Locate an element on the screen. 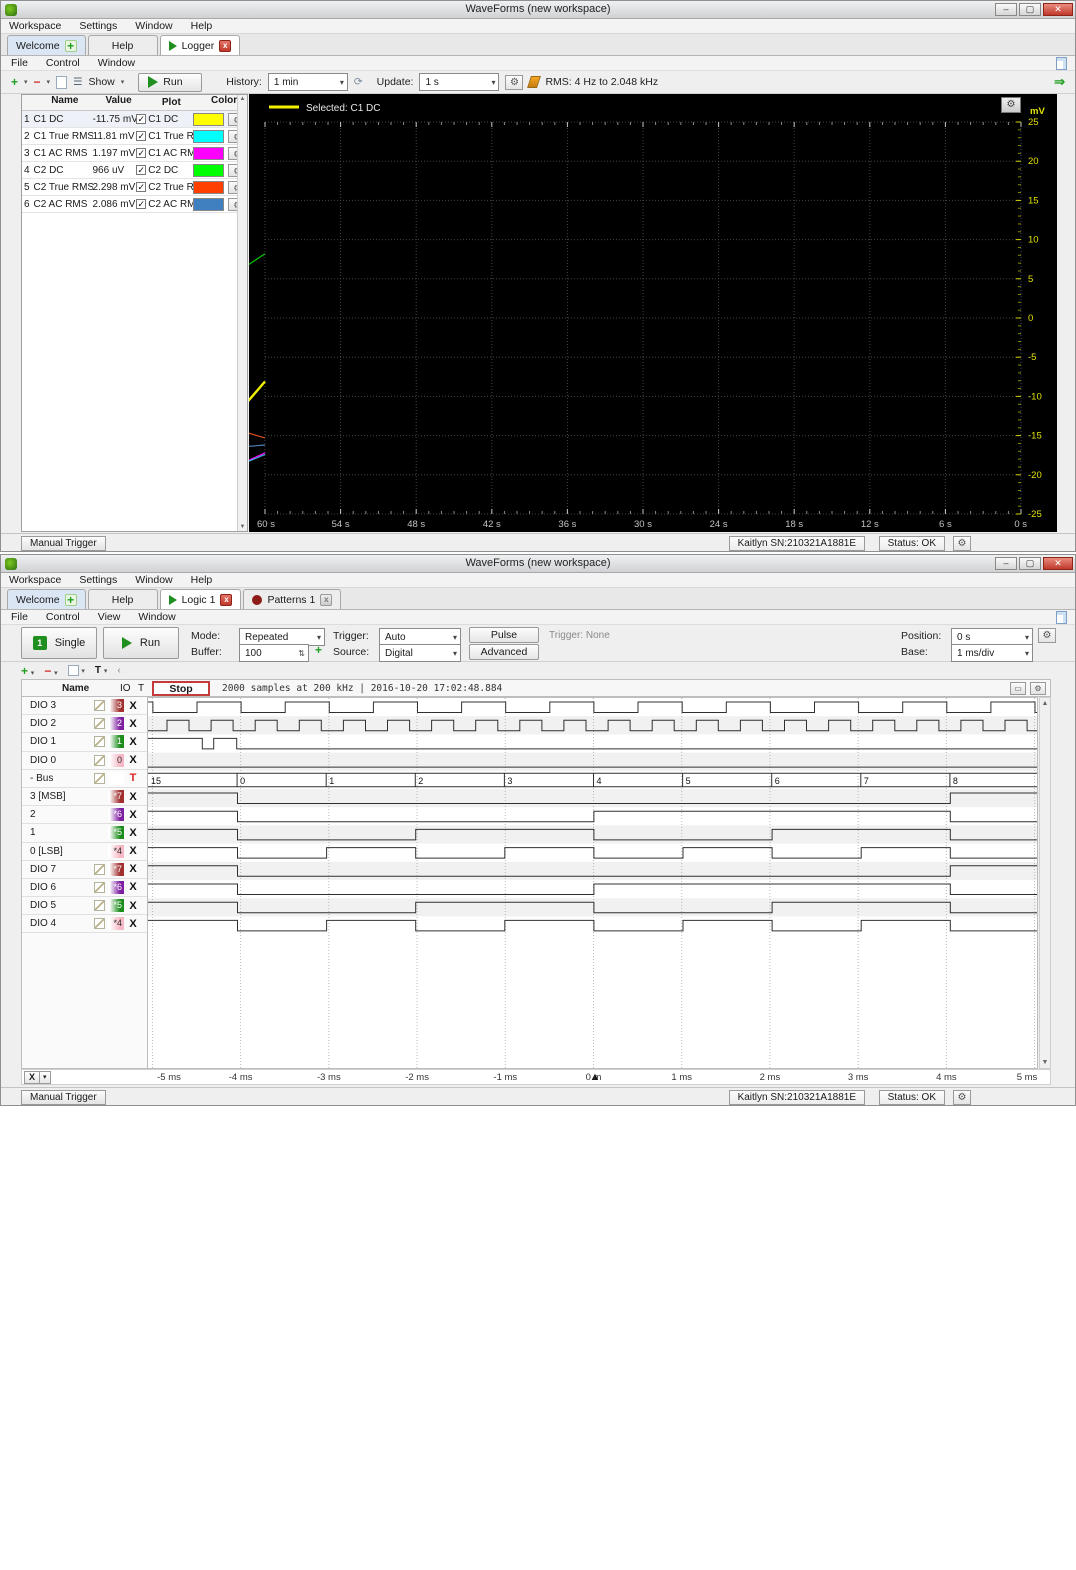 The width and height of the screenshot is (1076, 1570). io-badge: *4 is located at coordinates (116, 851).